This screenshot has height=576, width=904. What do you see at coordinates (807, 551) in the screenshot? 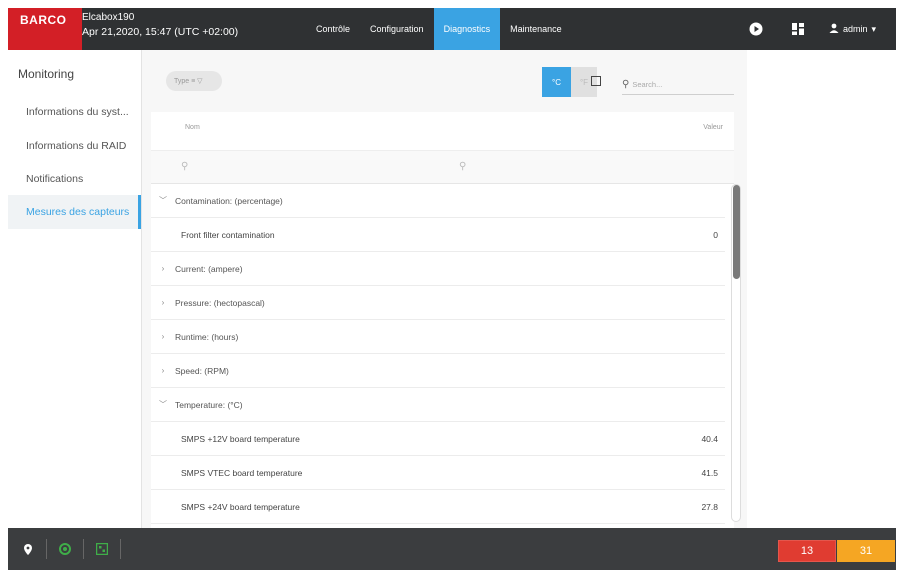
I see `error-count-badge: 13` at bounding box center [807, 551].